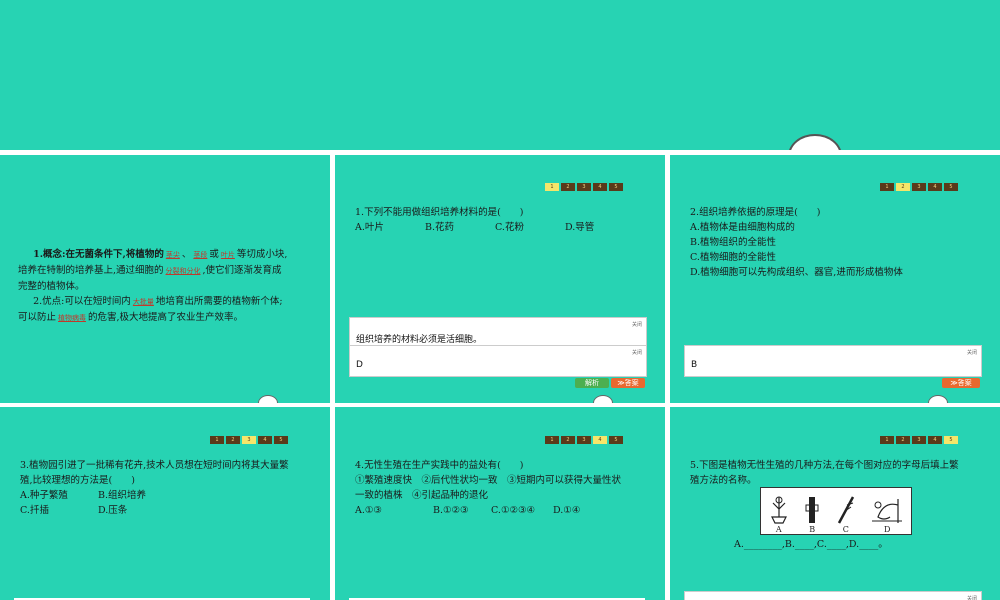  I want to click on figure-label: B, so click(812, 529).